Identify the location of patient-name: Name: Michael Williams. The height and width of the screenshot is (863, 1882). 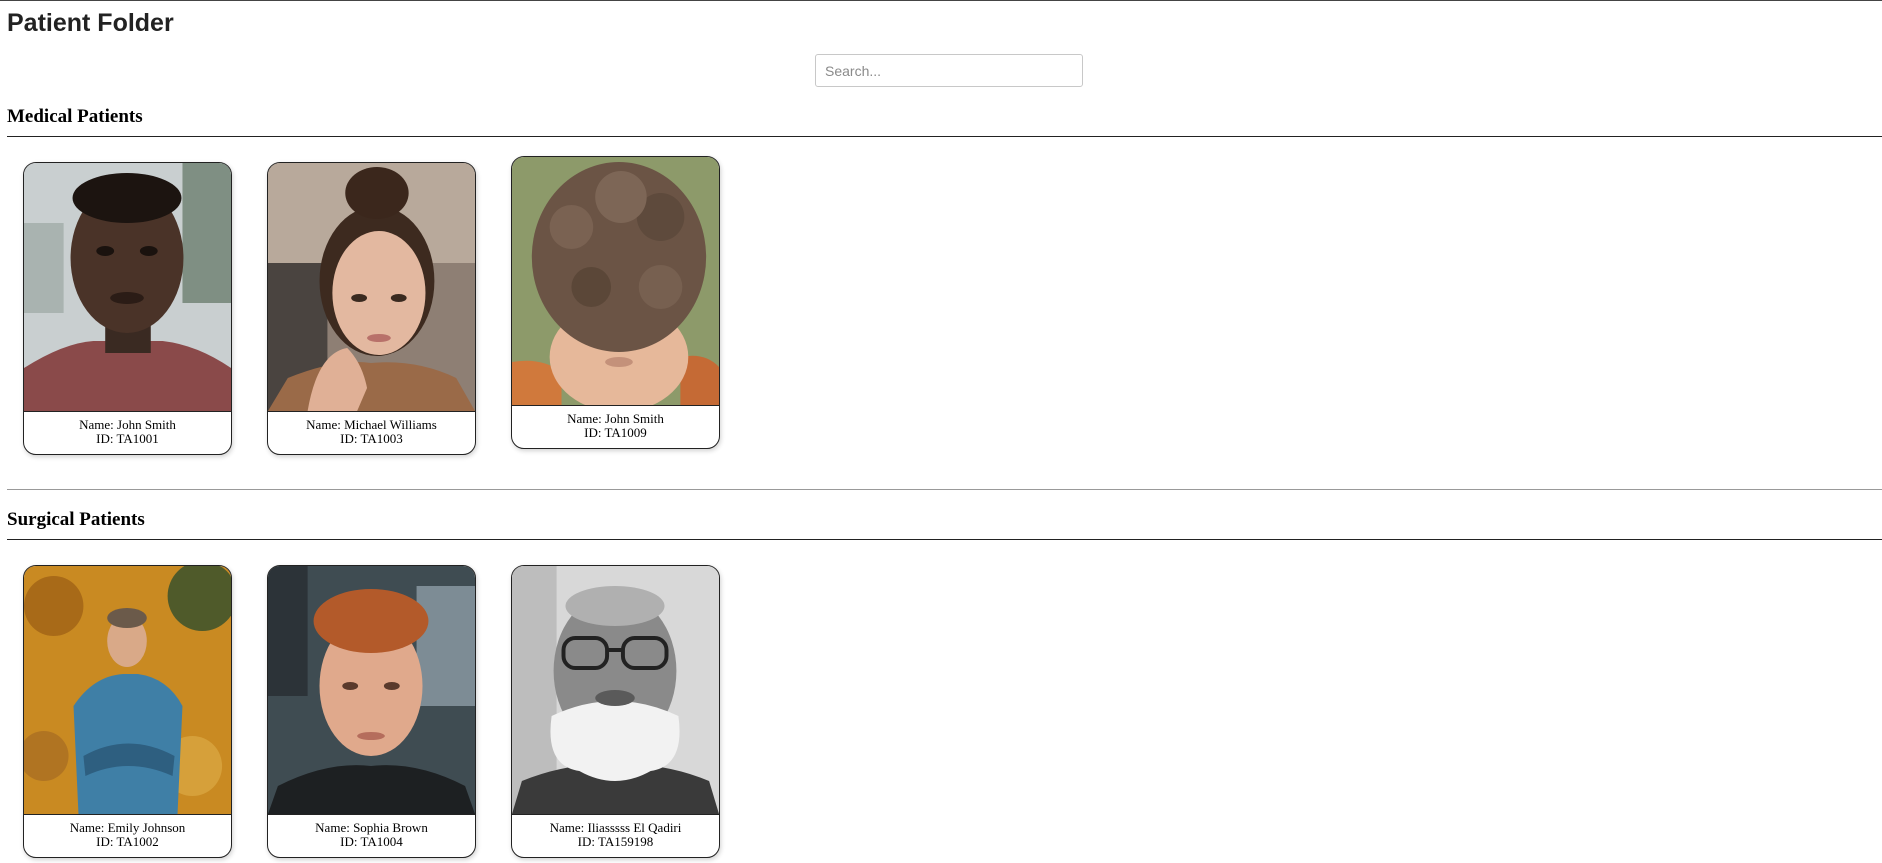
(371, 424).